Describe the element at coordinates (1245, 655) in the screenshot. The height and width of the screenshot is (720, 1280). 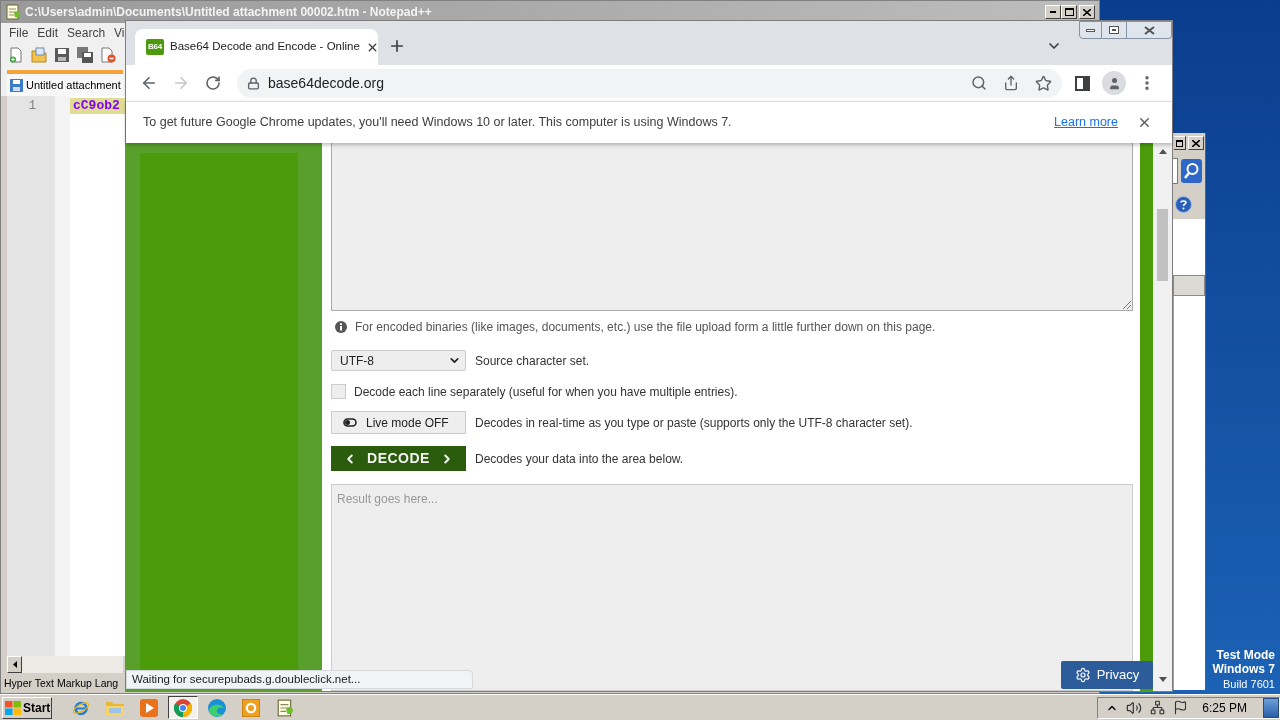
I see `notice-line: Test Mode` at that location.